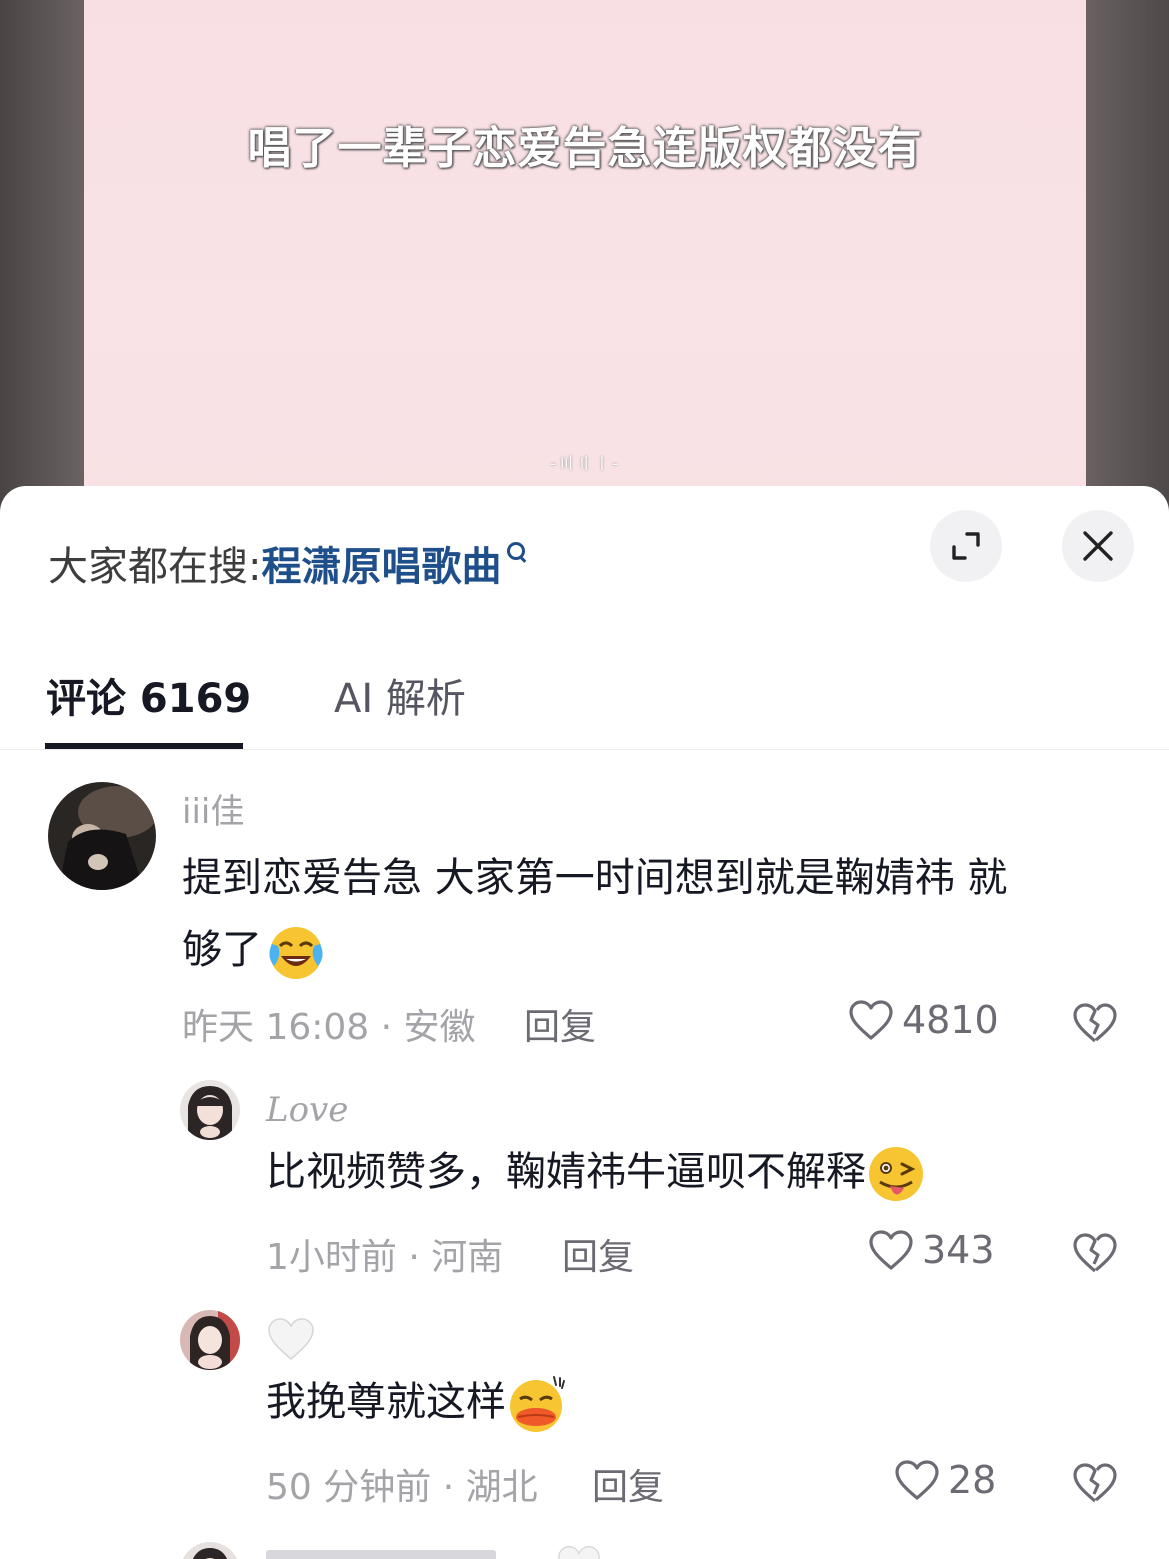 This screenshot has width=1169, height=1559. What do you see at coordinates (566, 1172) in the screenshot?
I see `comment-text-content: 比视频赞多，鞠婧祎牛逼呗不解释` at bounding box center [566, 1172].